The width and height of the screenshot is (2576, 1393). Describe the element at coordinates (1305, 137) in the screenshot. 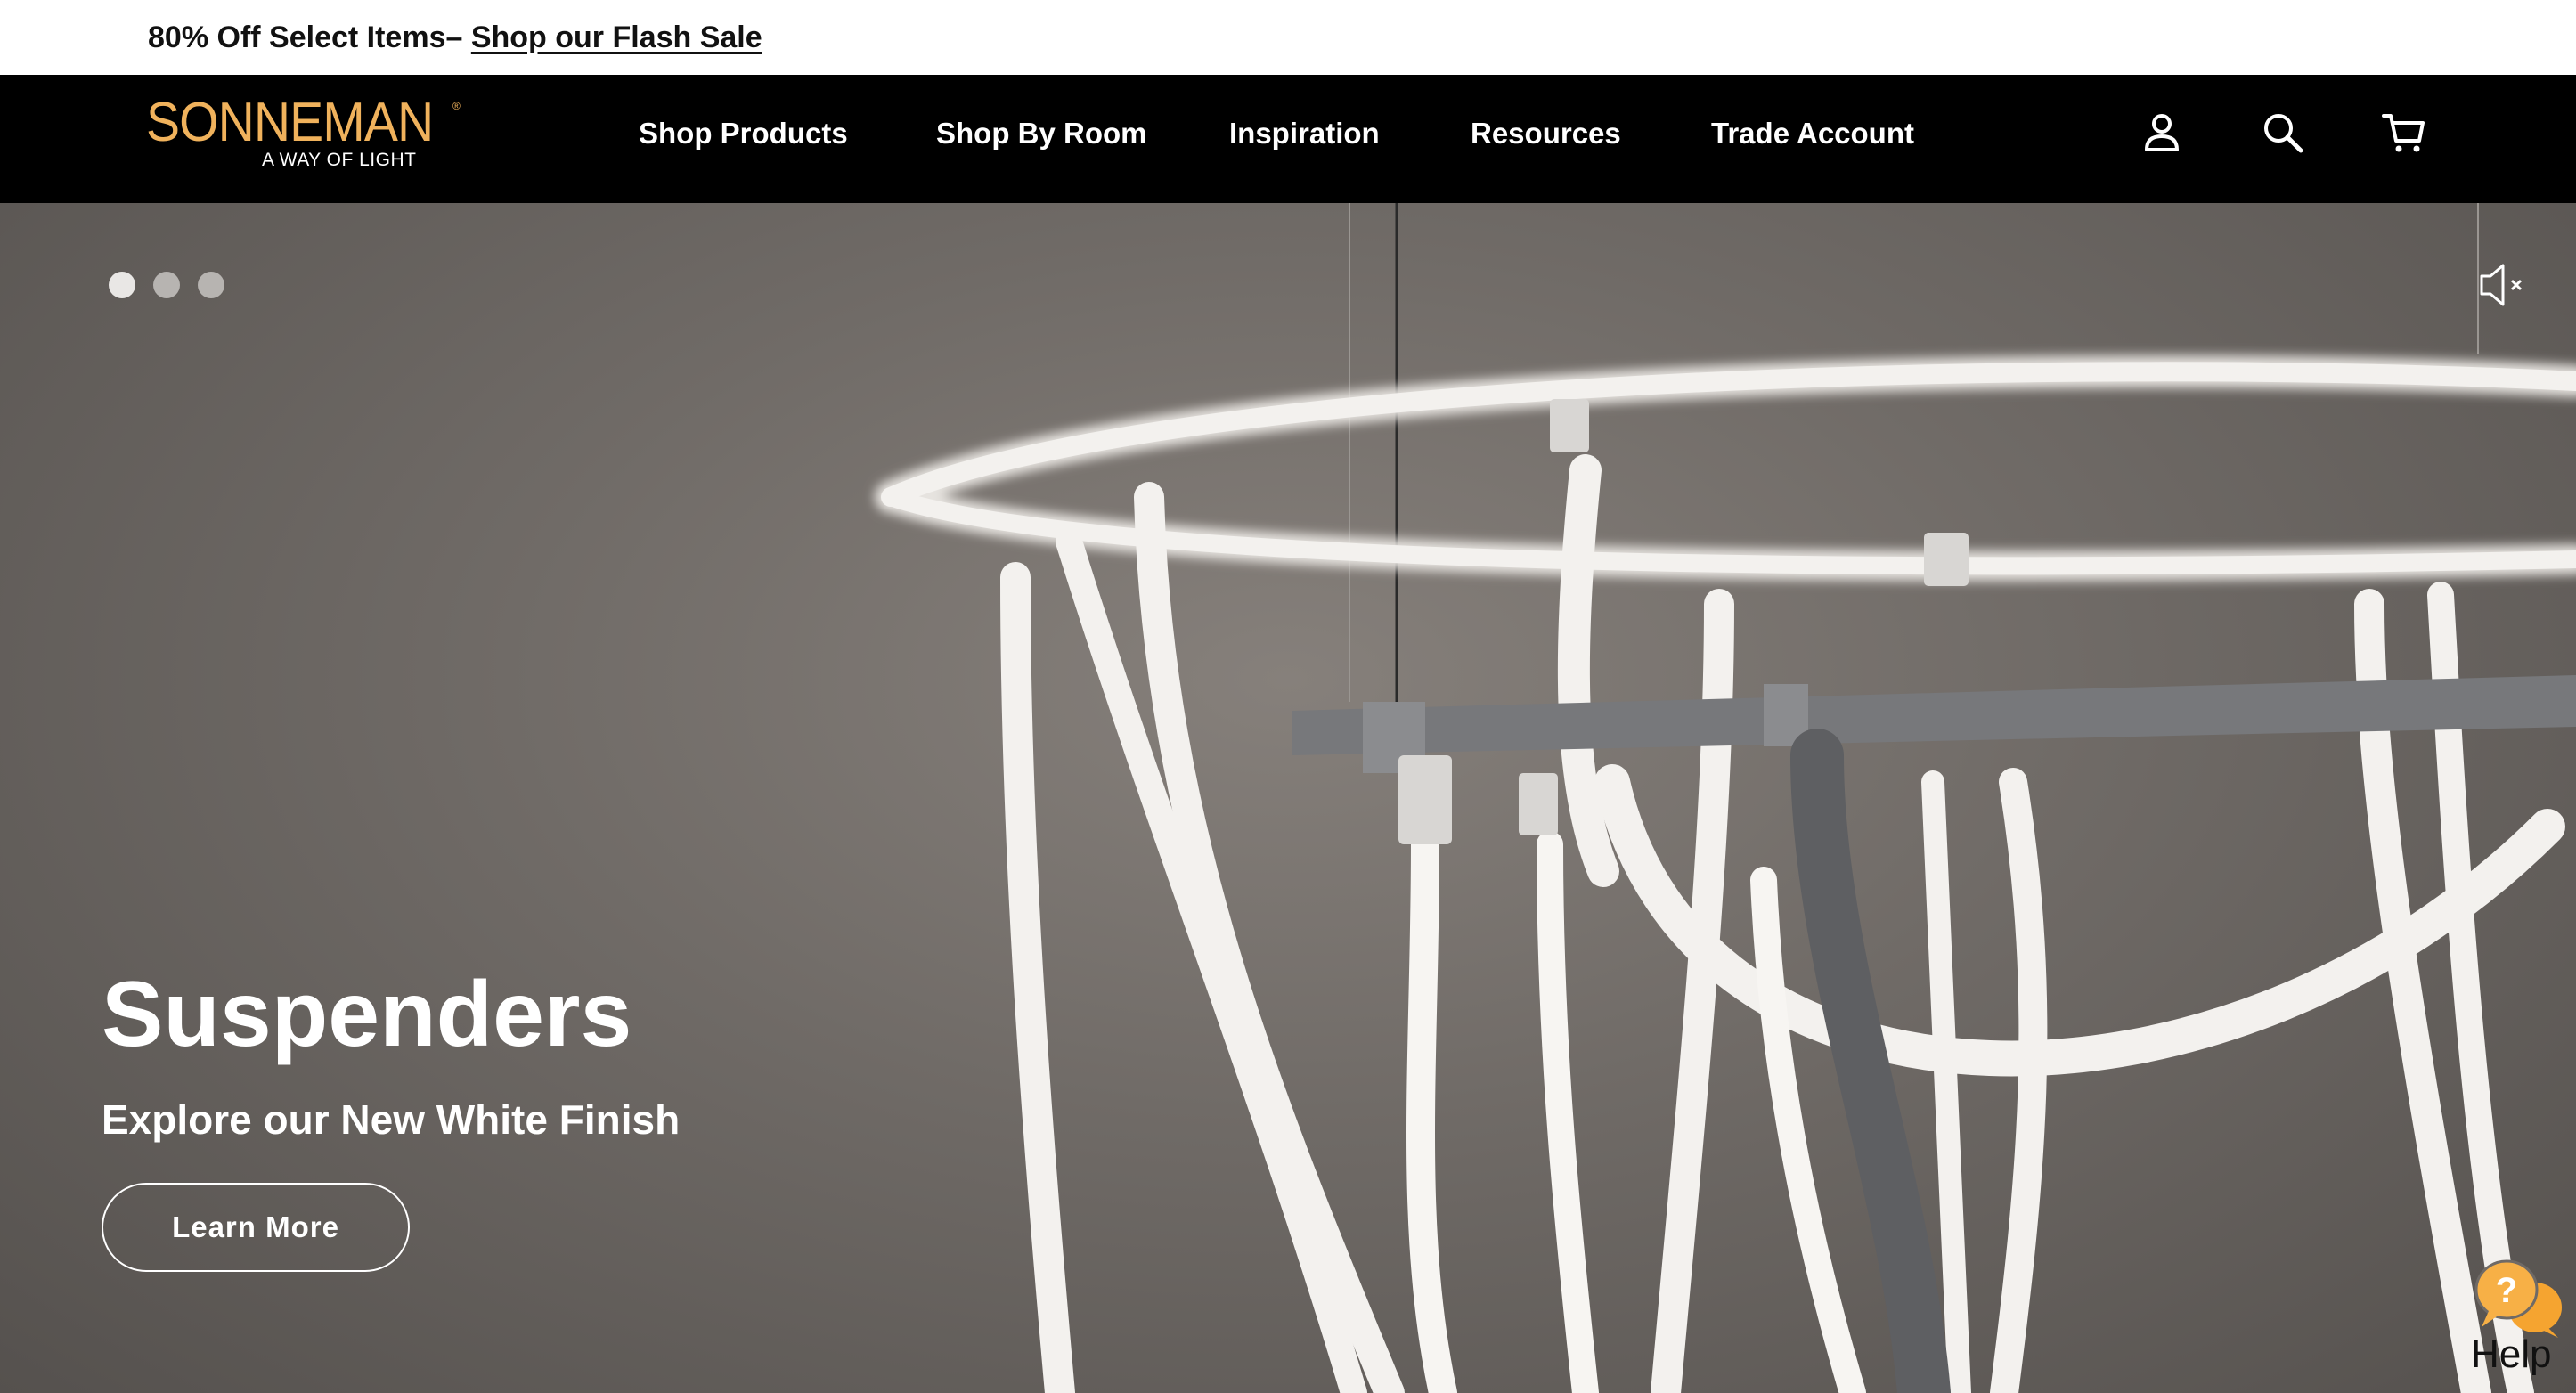

I see `nav-inspiration: Inspiration` at that location.